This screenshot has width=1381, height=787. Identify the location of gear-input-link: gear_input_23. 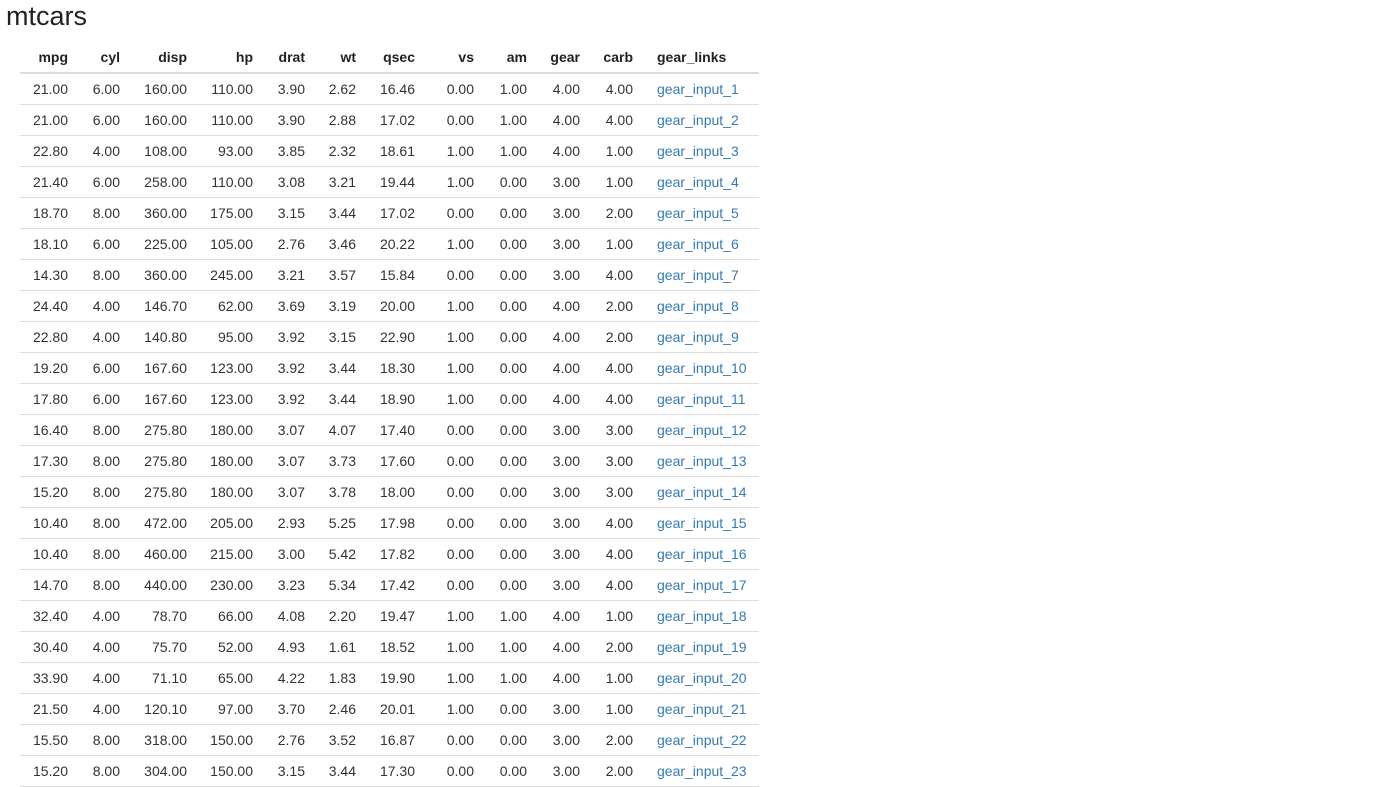
(702, 771).